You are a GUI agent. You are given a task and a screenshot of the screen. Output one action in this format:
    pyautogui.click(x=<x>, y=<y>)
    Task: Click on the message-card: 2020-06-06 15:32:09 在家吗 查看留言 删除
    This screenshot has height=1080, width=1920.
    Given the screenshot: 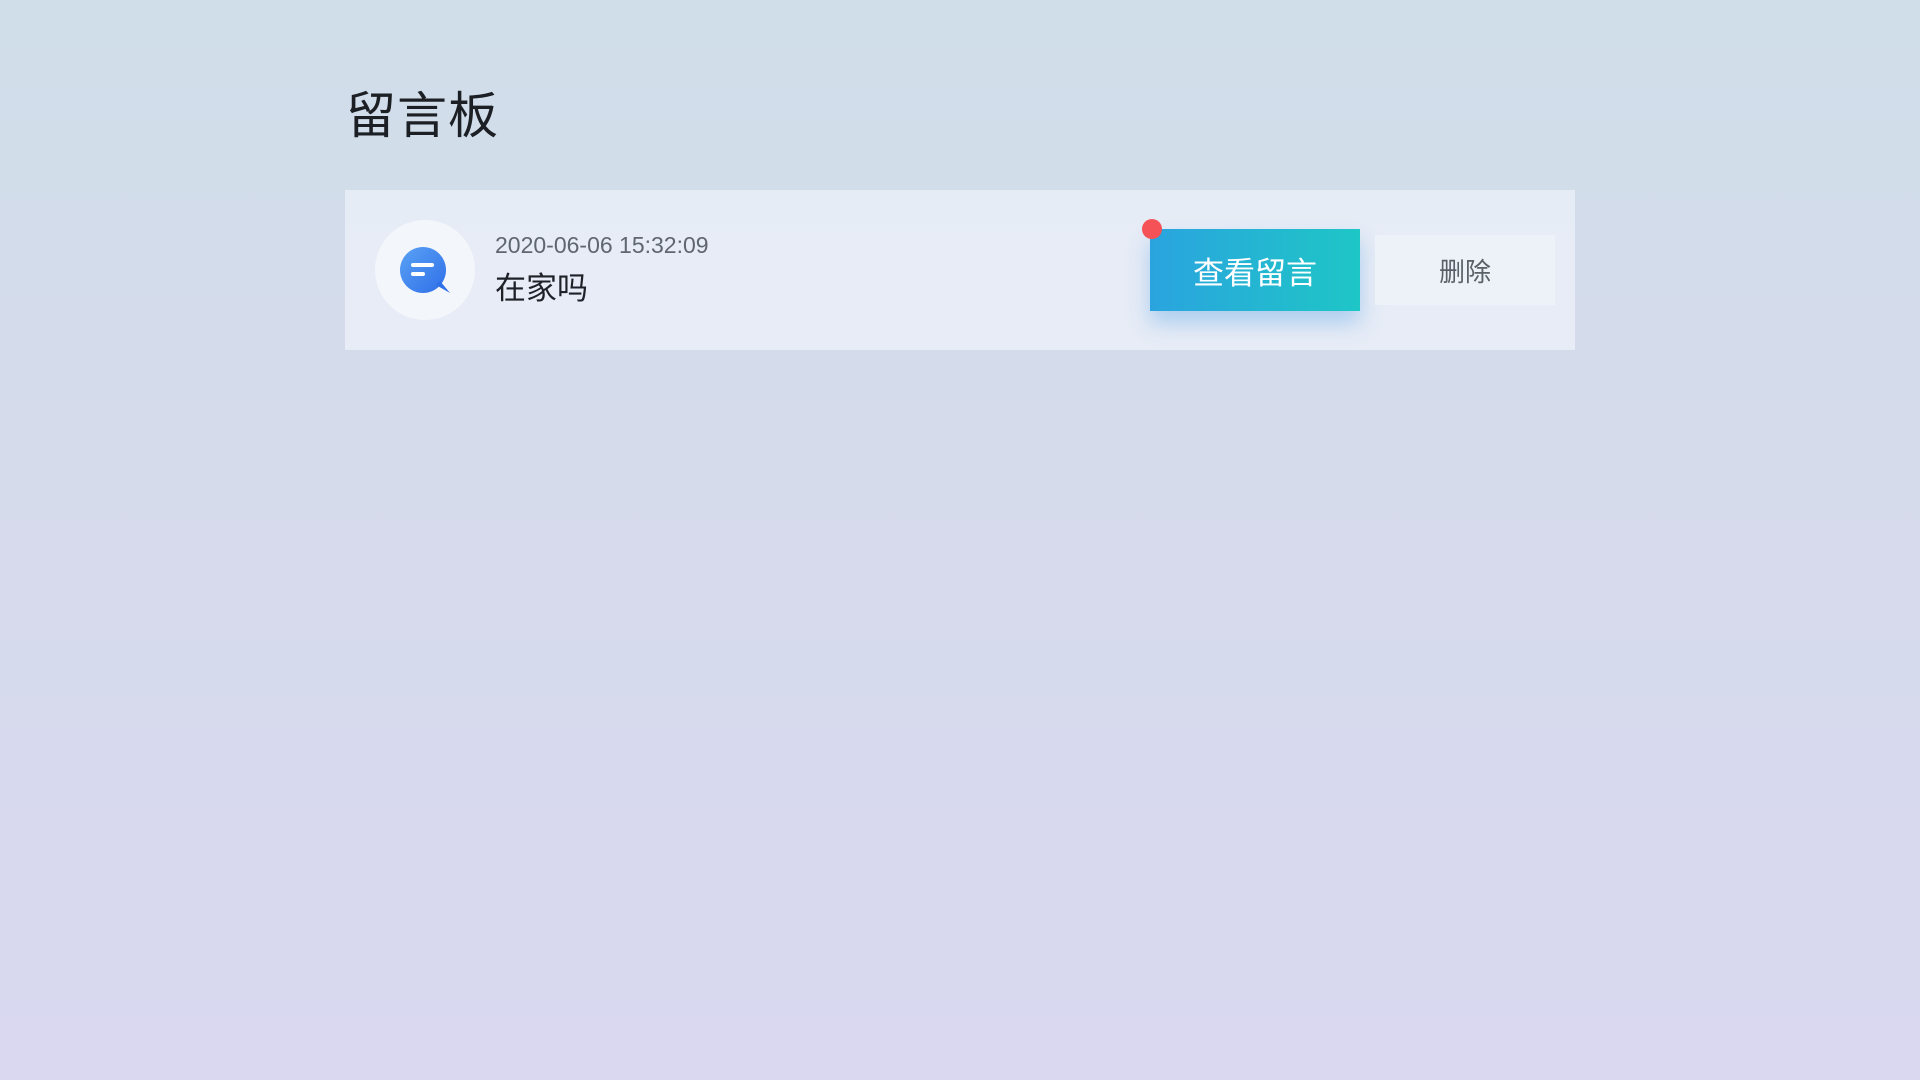 What is the action you would take?
    pyautogui.click(x=960, y=270)
    